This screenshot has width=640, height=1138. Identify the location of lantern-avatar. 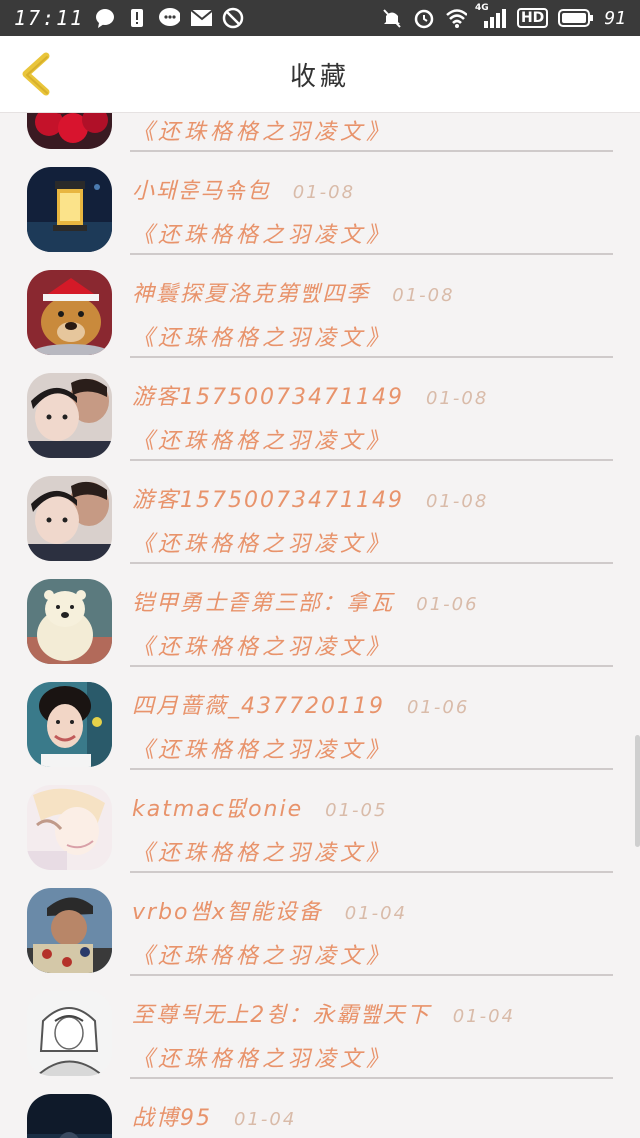
(69, 209).